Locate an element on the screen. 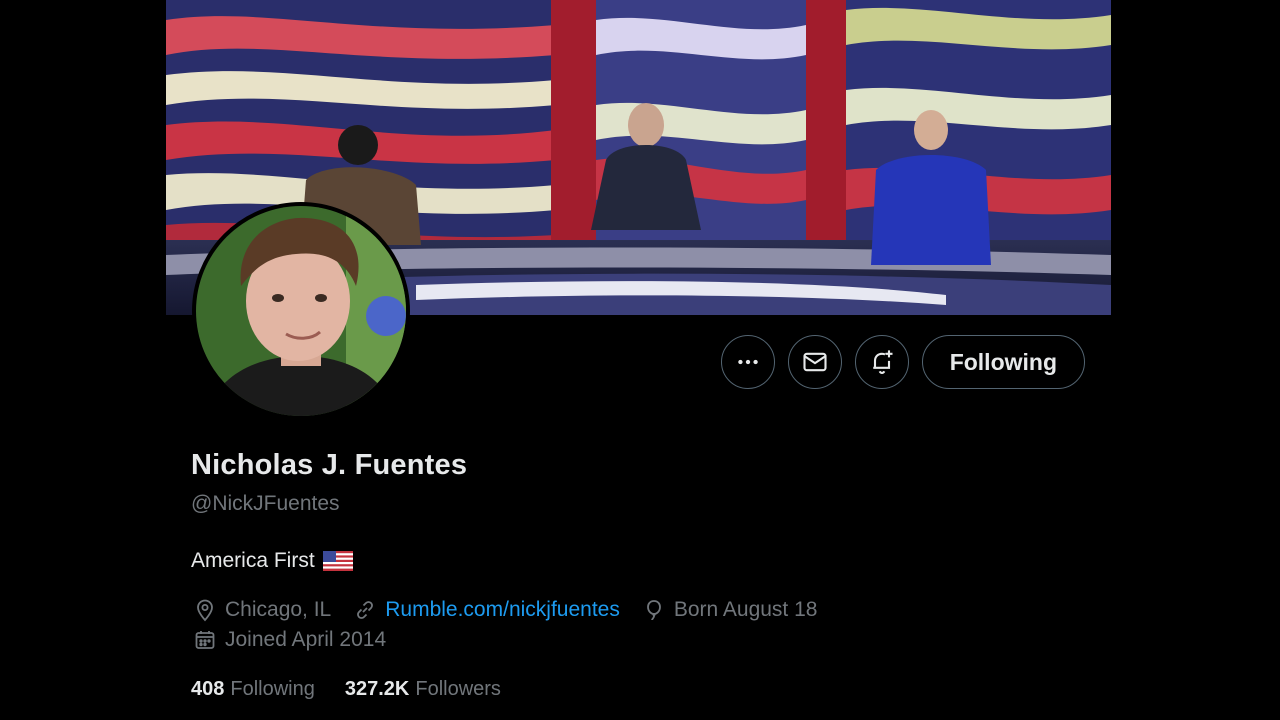 This screenshot has height=720, width=1280. more-button is located at coordinates (747, 362).